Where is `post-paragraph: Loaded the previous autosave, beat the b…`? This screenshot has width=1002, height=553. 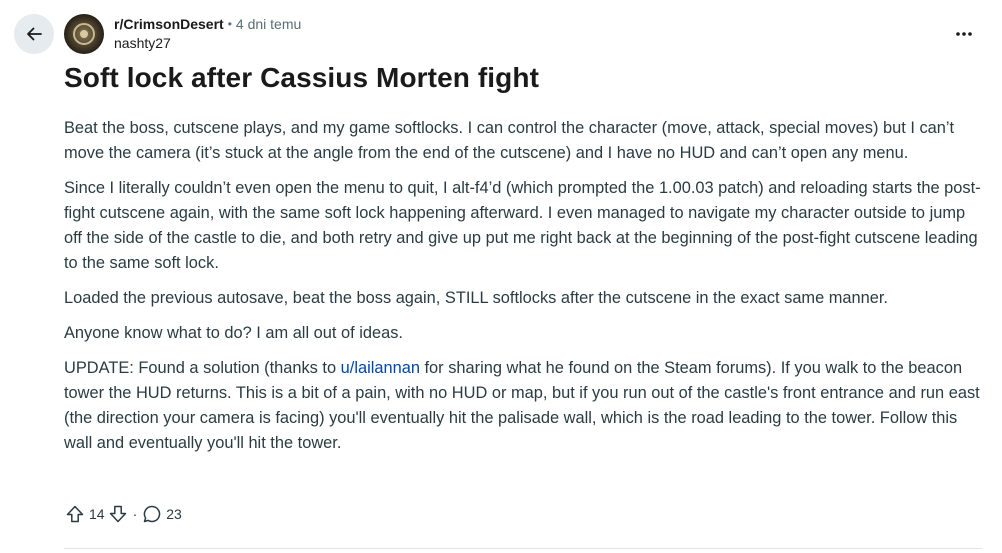 post-paragraph: Loaded the previous autosave, beat the b… is located at coordinates (476, 298).